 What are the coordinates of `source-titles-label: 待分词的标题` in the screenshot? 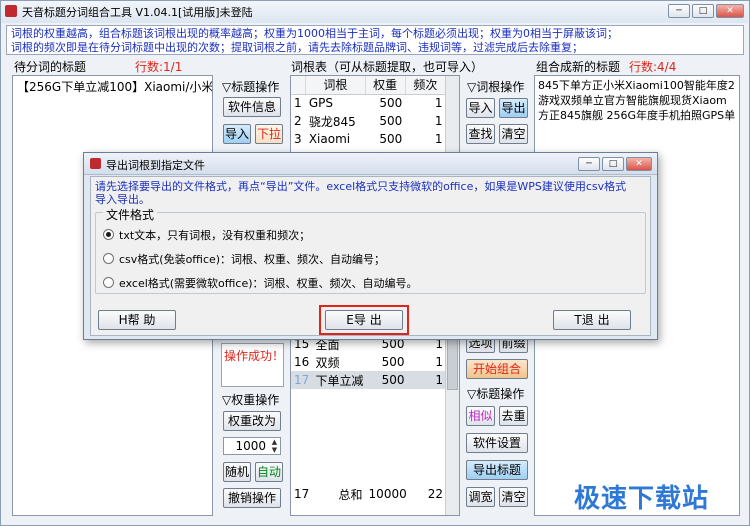 It's located at (50, 67).